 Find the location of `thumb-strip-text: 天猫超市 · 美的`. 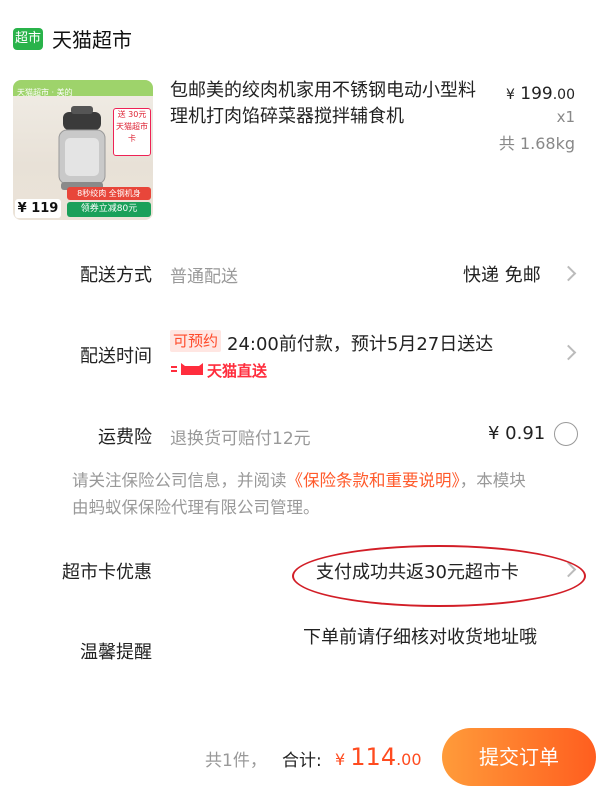

thumb-strip-text: 天猫超市 · 美的 is located at coordinates (45, 92).